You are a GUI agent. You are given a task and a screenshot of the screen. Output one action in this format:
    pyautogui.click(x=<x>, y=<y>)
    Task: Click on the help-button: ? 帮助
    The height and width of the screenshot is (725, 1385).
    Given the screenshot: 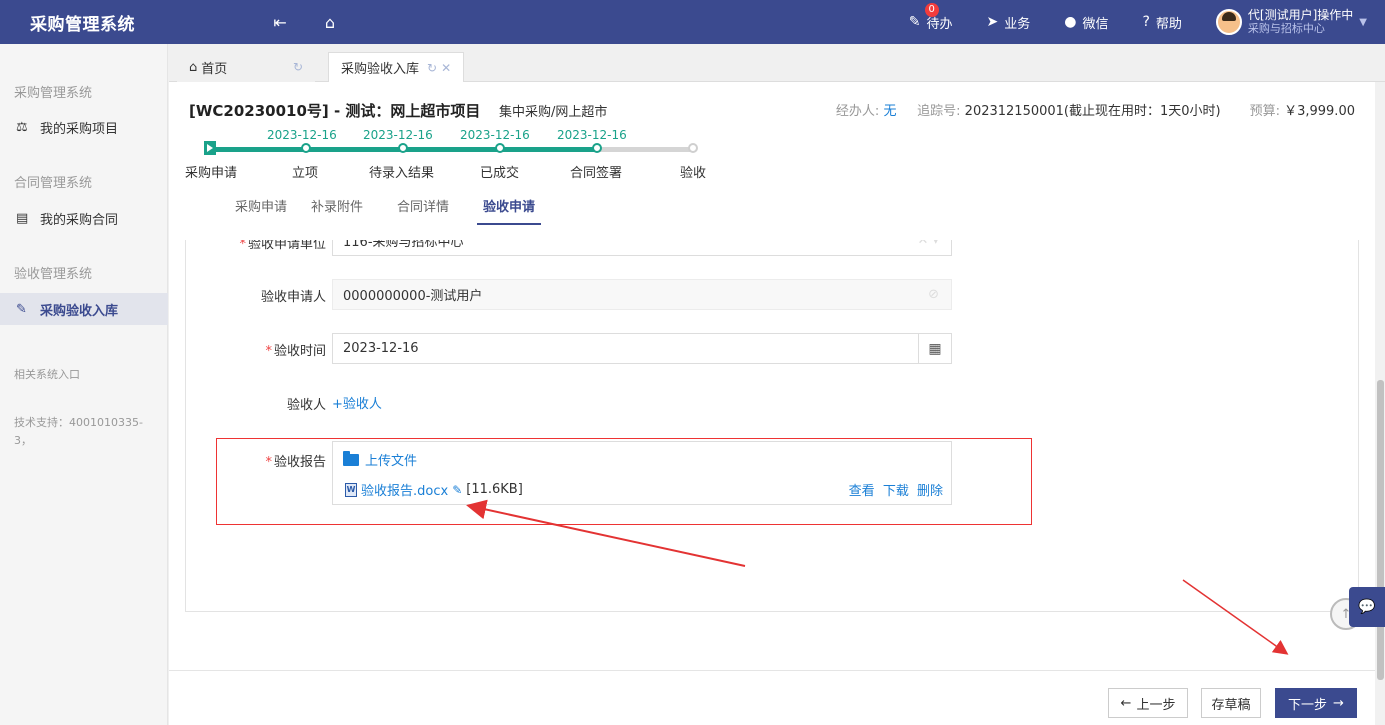 What is the action you would take?
    pyautogui.click(x=1161, y=22)
    